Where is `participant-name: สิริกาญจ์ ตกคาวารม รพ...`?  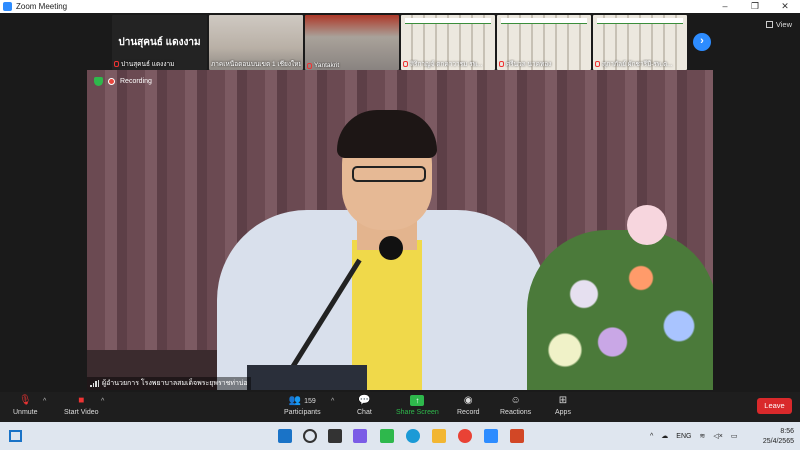
participant-name: สิริกาญจ์ ตกคาวารม รพ... is located at coordinates (446, 64).